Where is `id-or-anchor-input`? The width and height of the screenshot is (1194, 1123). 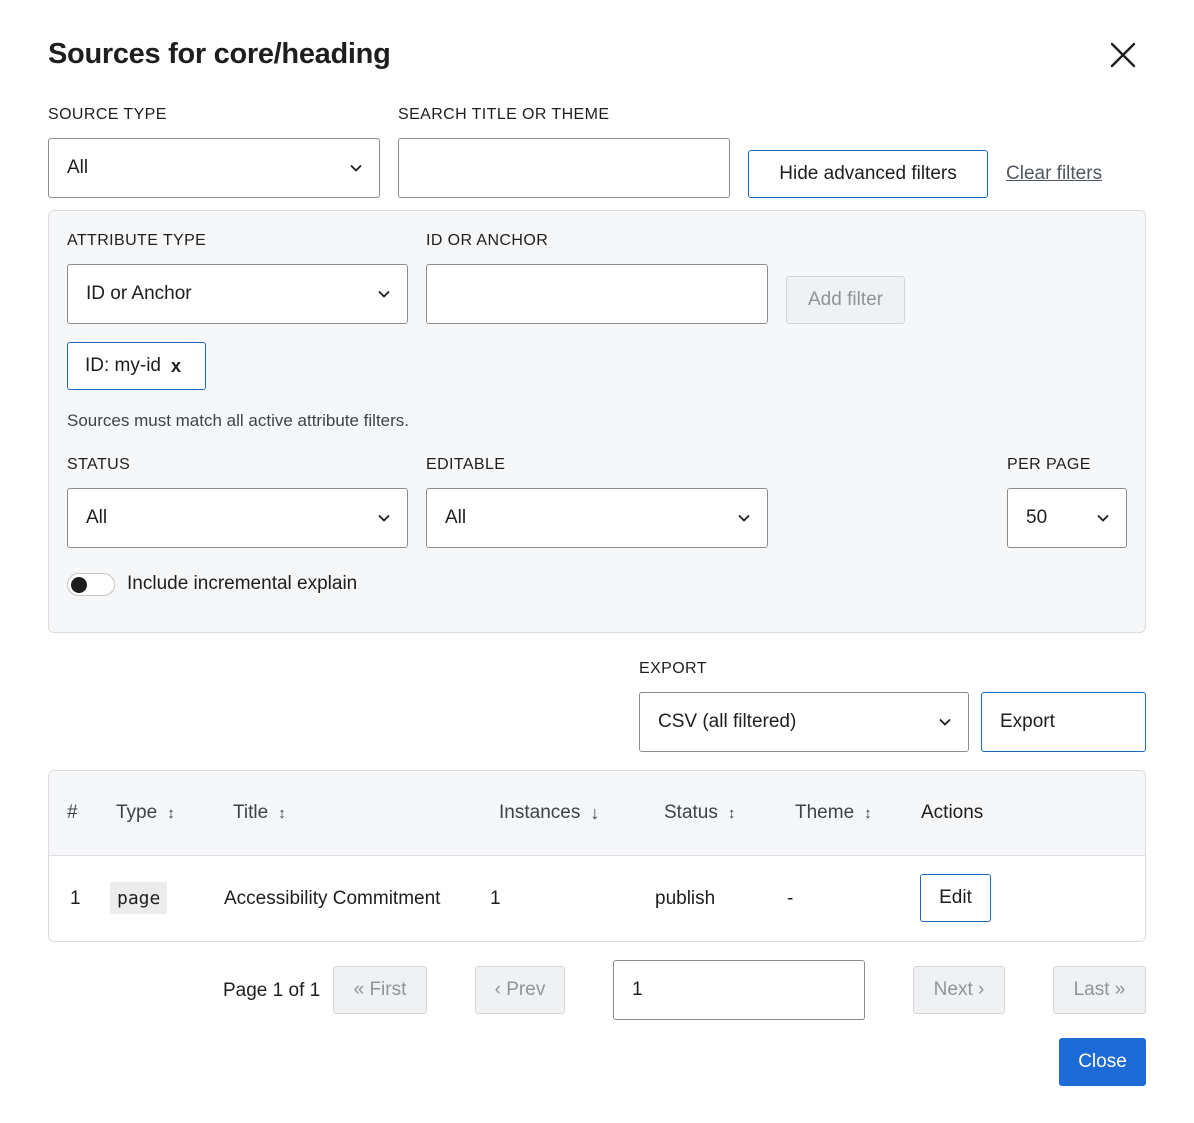
id-or-anchor-input is located at coordinates (597, 294).